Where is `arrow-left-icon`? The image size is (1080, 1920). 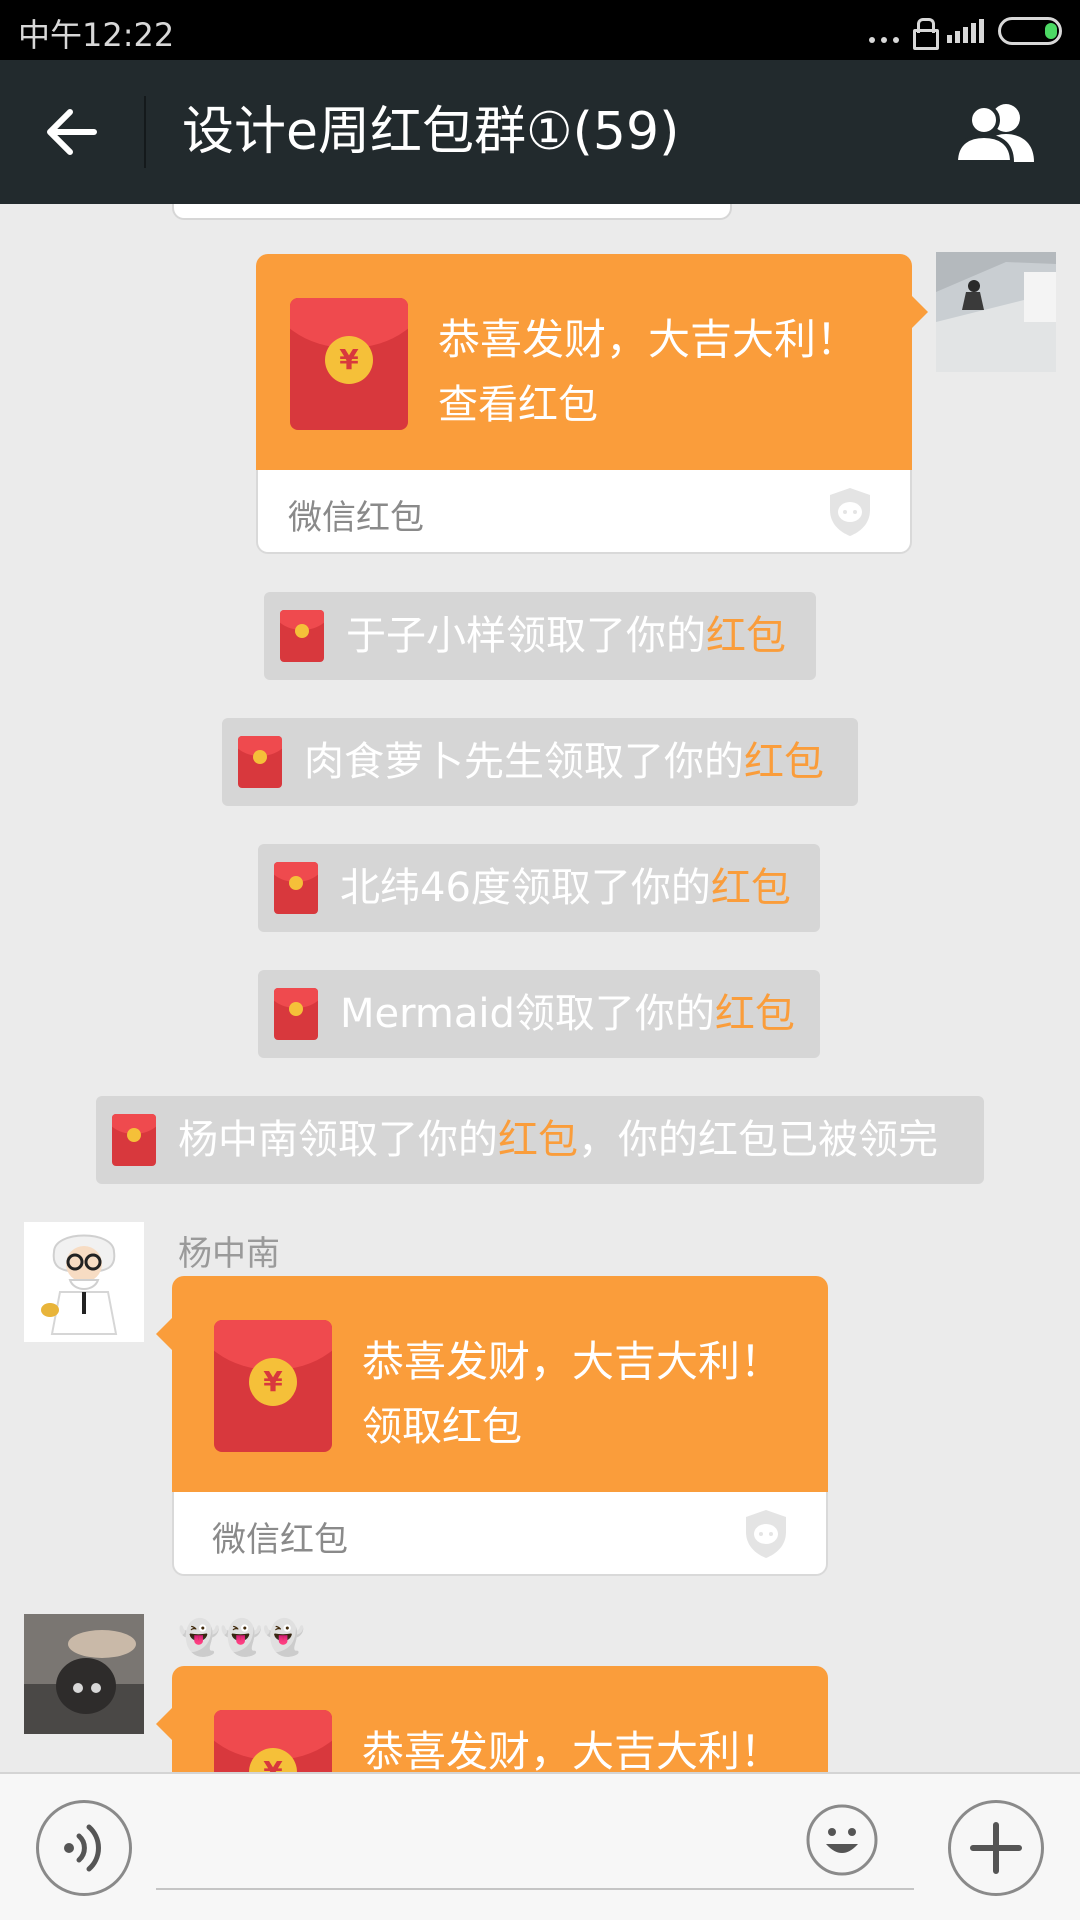
arrow-left-icon is located at coordinates (72, 132).